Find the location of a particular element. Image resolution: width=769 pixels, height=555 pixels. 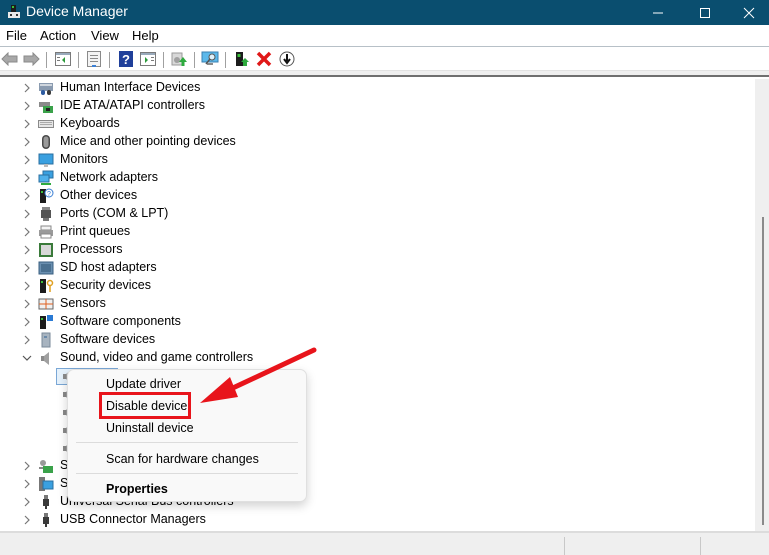

tree-item: Software components is located at coordinates (350, 322).